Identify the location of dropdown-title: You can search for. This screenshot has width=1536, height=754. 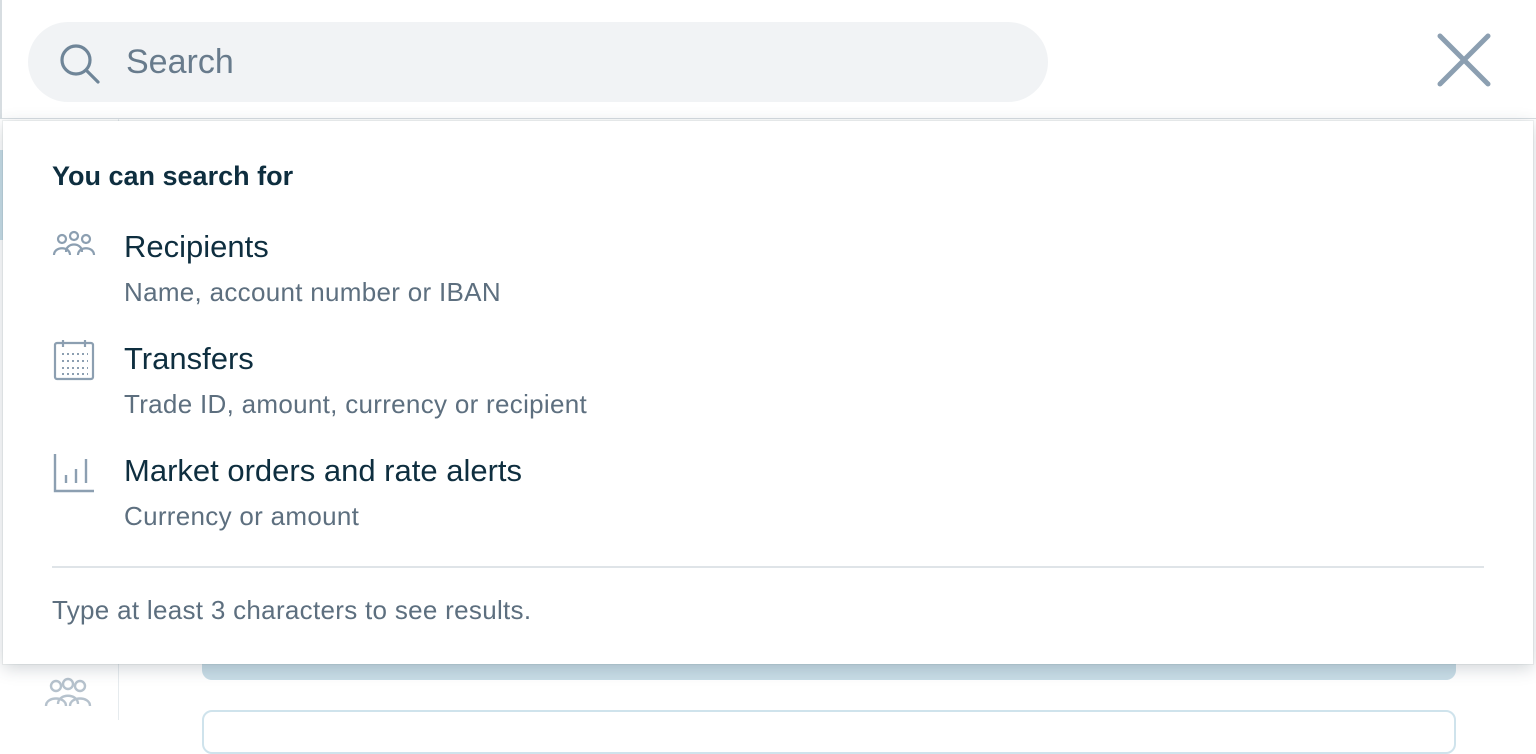
(173, 176).